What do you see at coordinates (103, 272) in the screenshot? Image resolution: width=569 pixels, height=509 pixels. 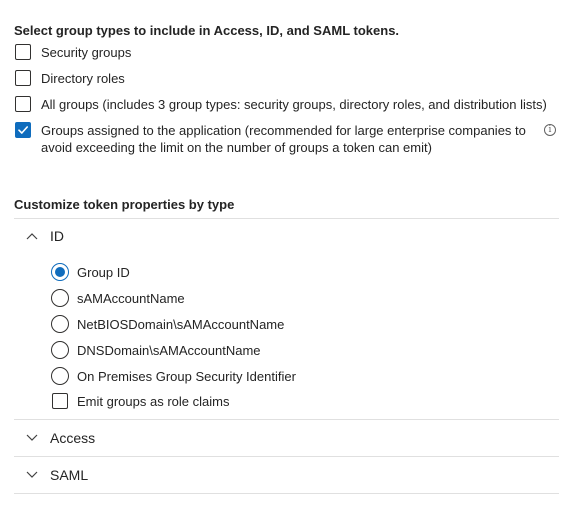 I see `radio-group-id-label: Group ID` at bounding box center [103, 272].